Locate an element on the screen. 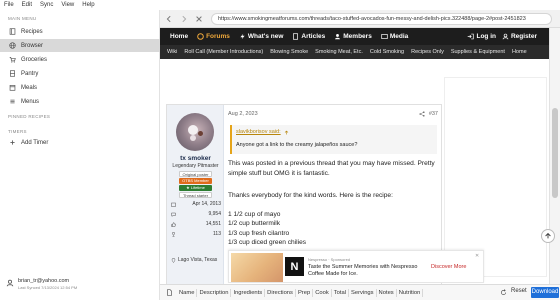 The image size is (560, 300). register-icon is located at coordinates (505, 36).